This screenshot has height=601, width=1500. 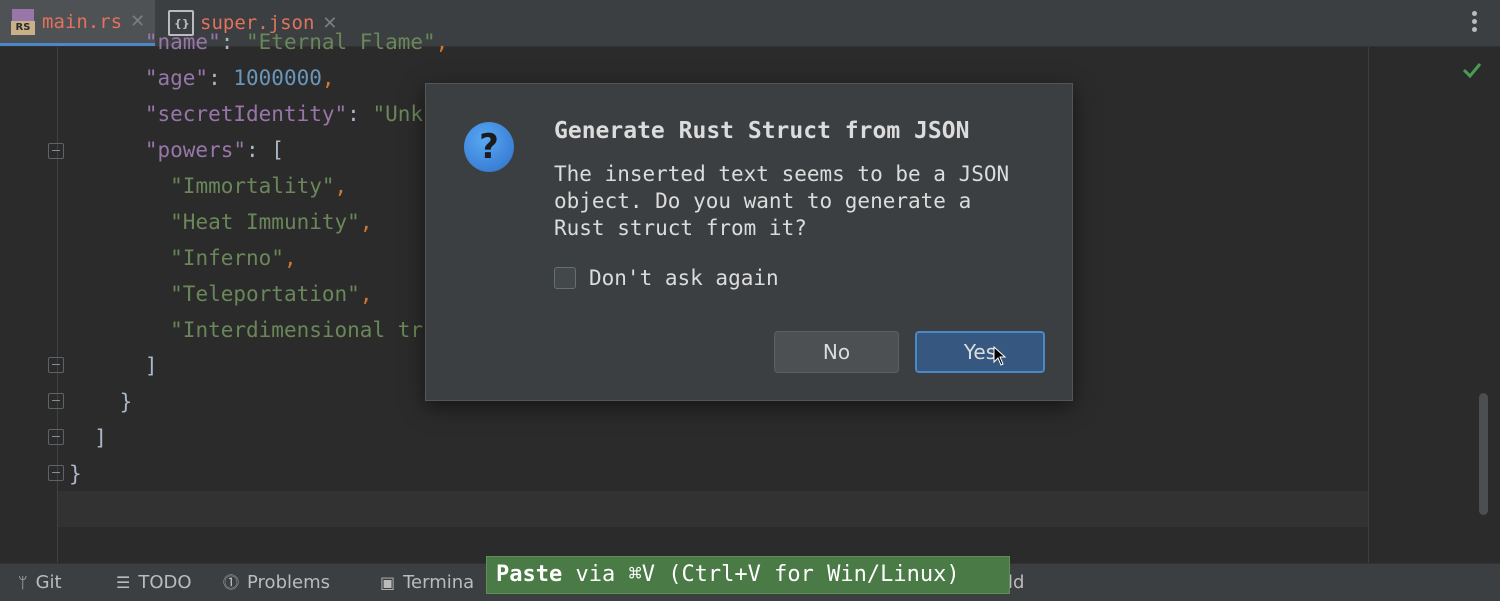 What do you see at coordinates (1483, 454) in the screenshot?
I see `vertical-scrollbar` at bounding box center [1483, 454].